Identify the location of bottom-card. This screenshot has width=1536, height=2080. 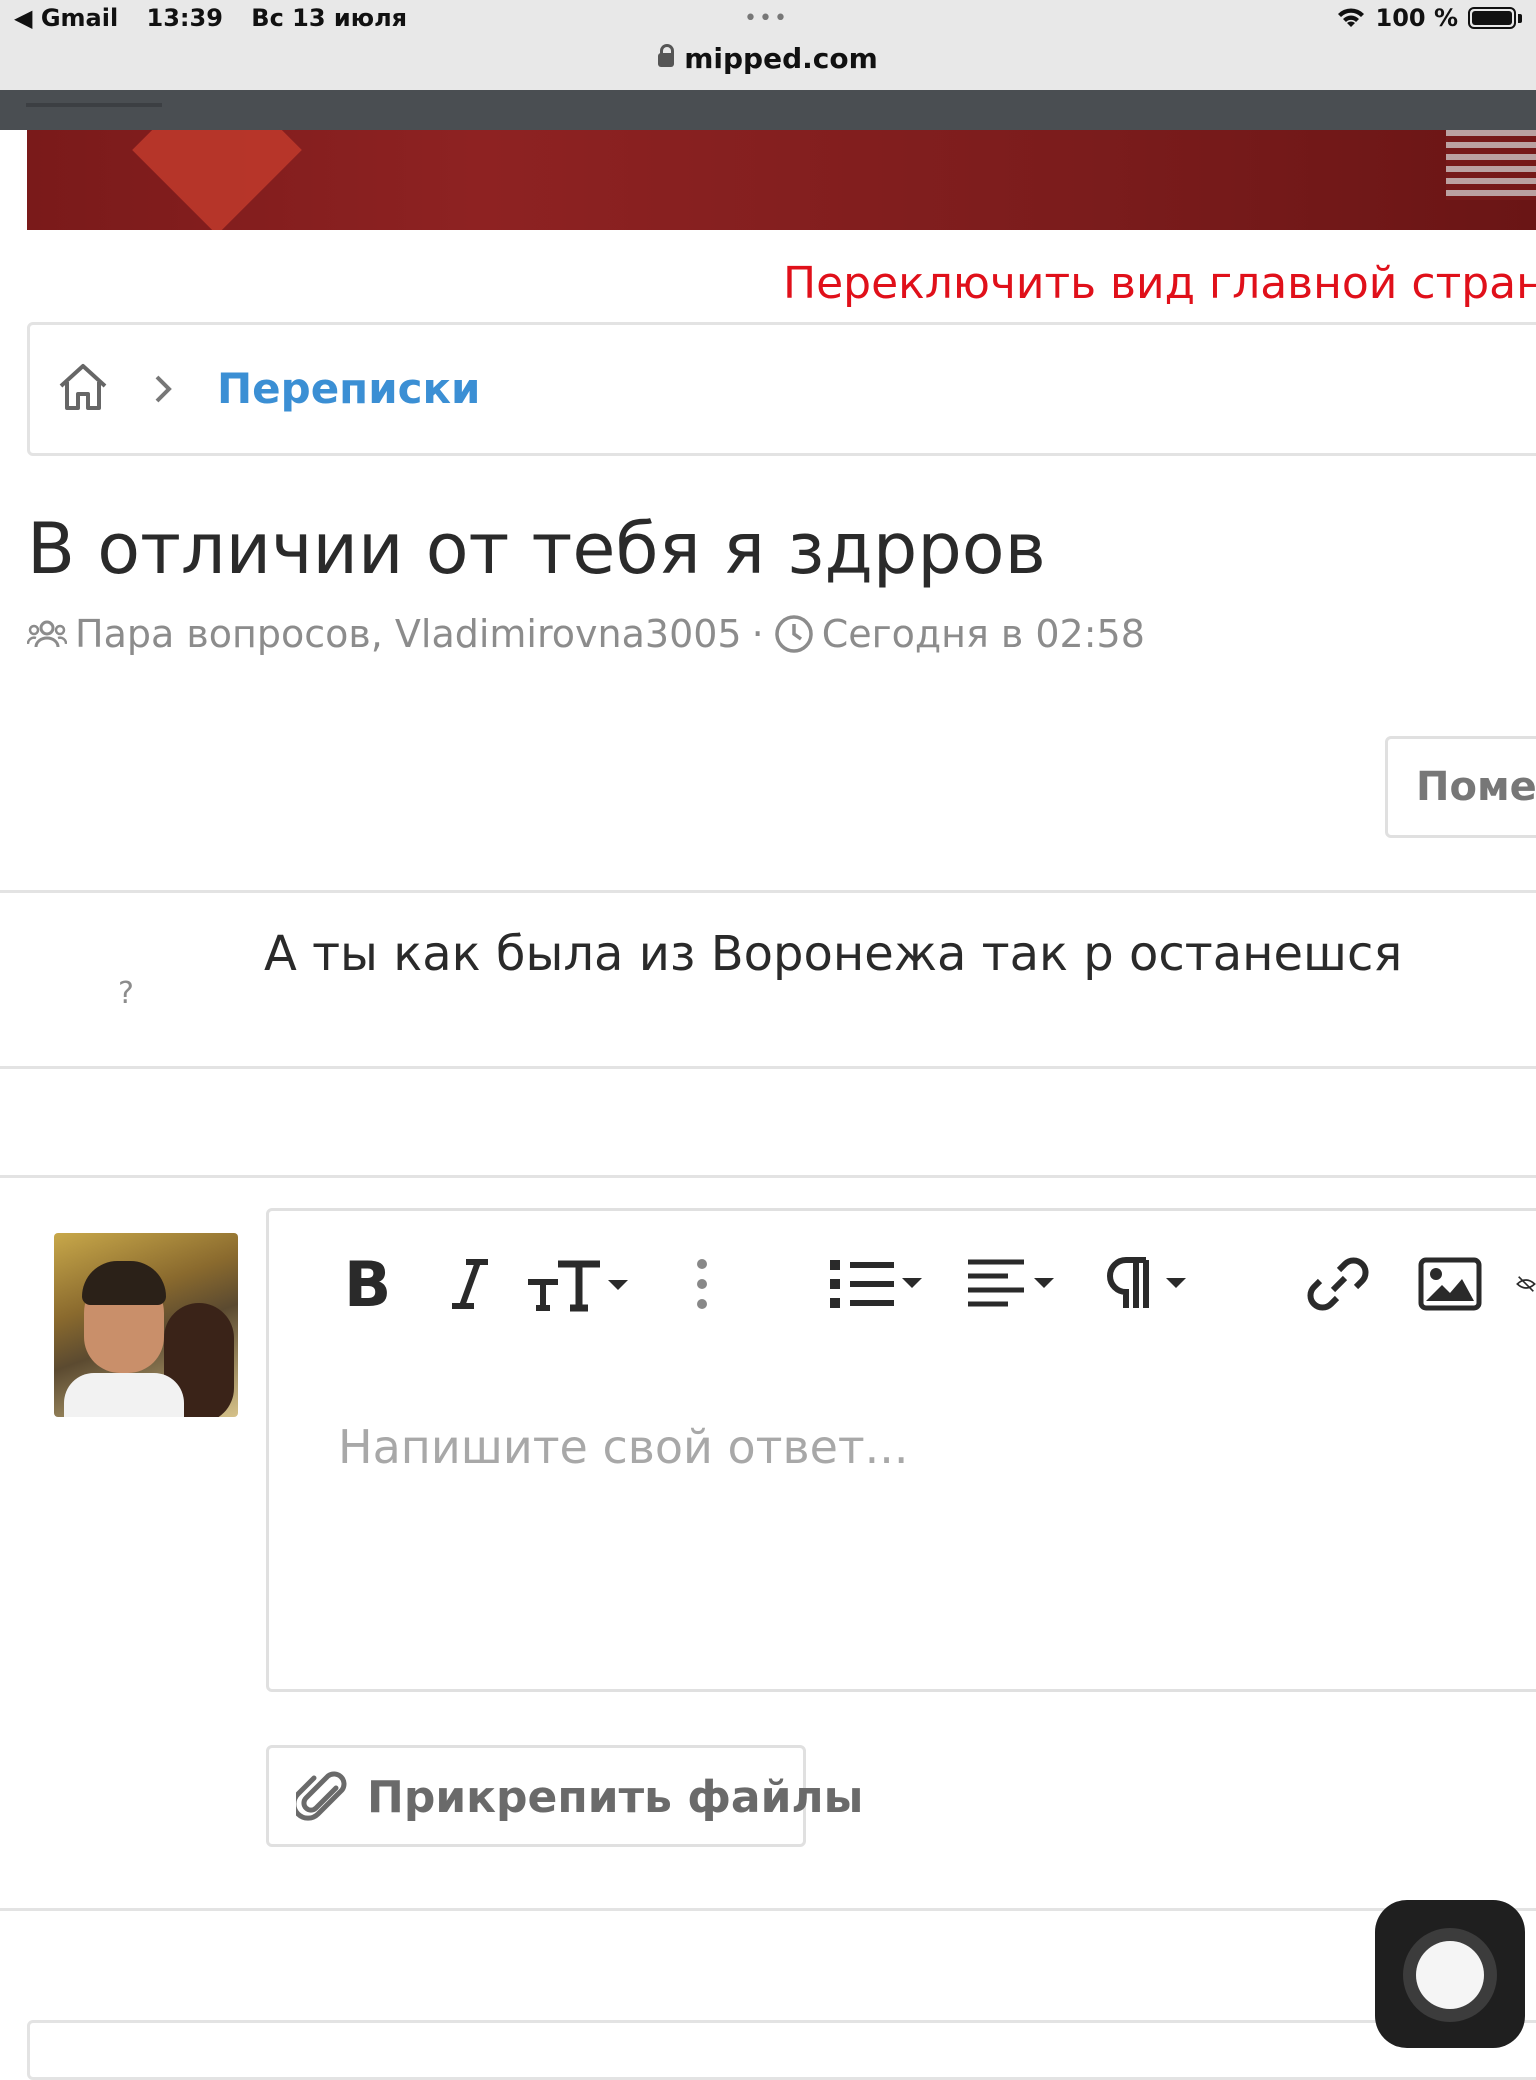
(781, 2050).